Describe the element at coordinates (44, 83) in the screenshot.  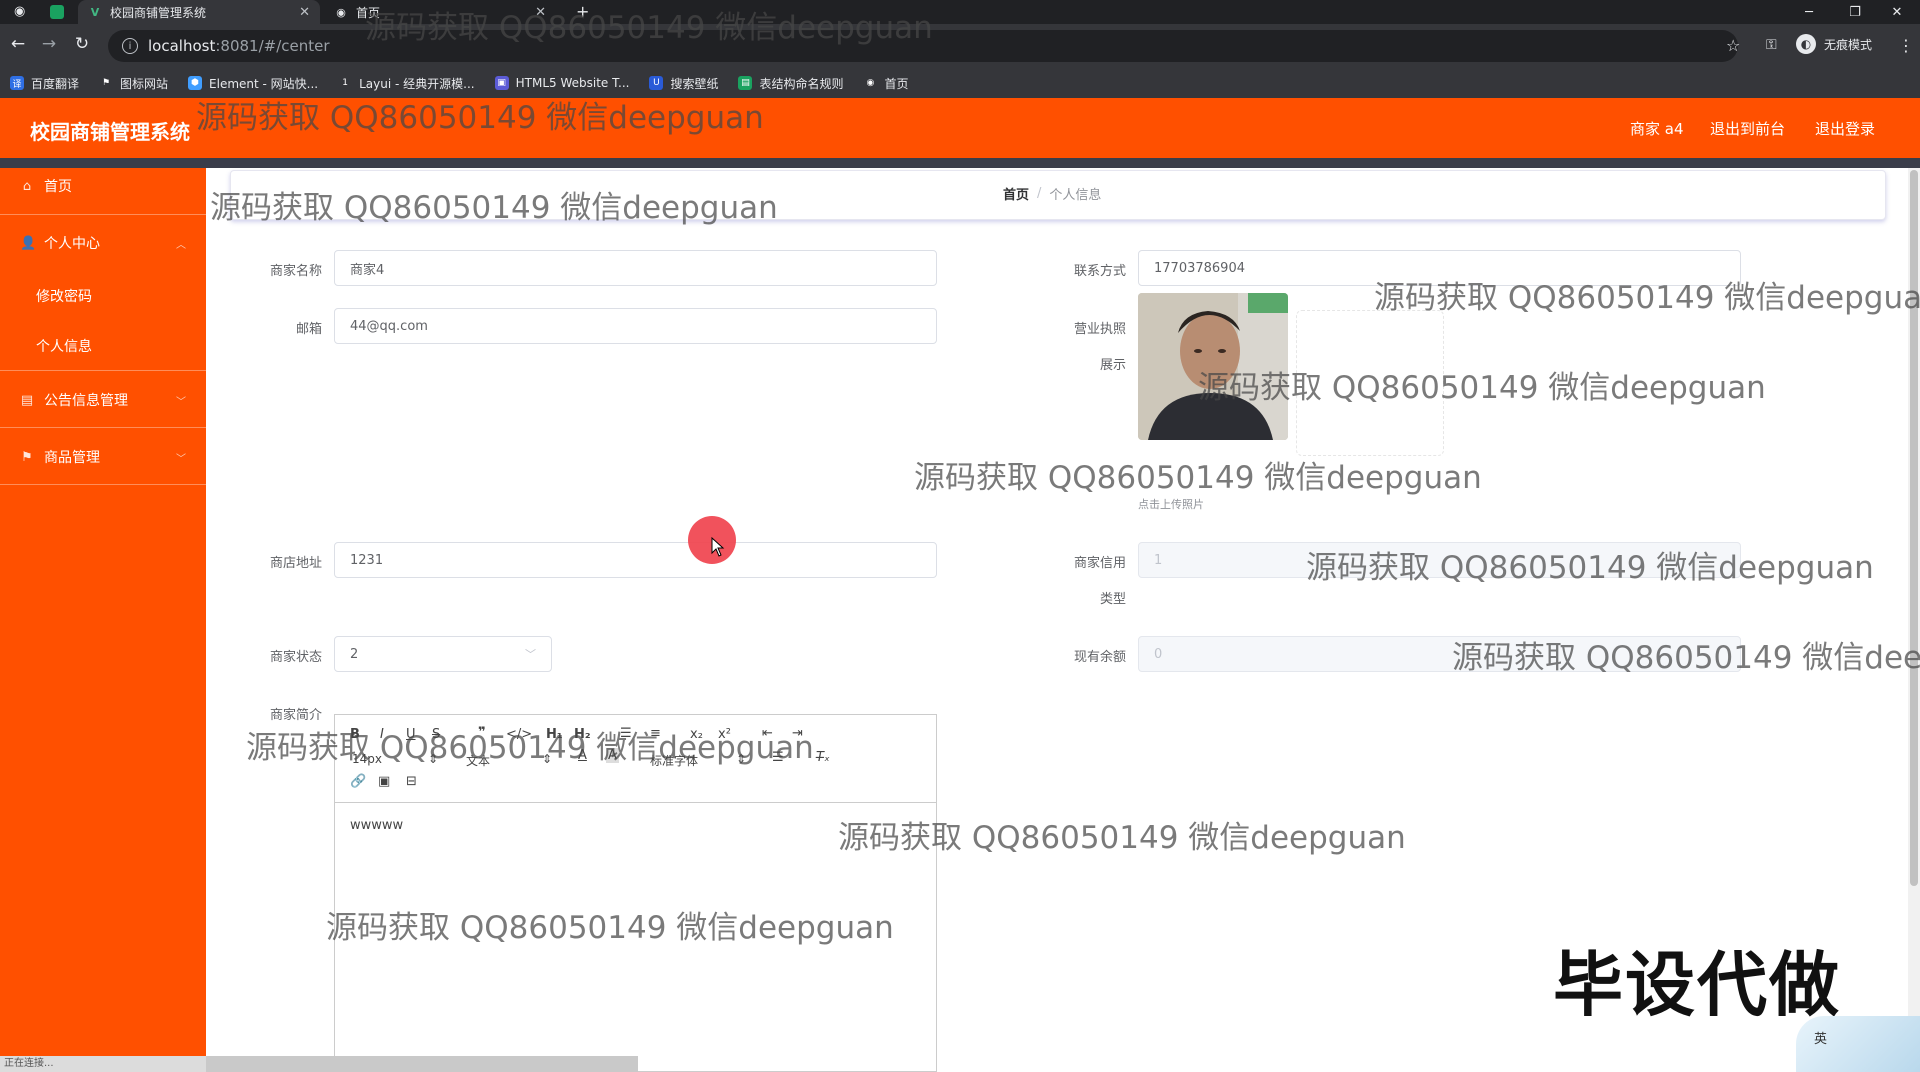
I see `bookmark-item: 译百度翻译` at that location.